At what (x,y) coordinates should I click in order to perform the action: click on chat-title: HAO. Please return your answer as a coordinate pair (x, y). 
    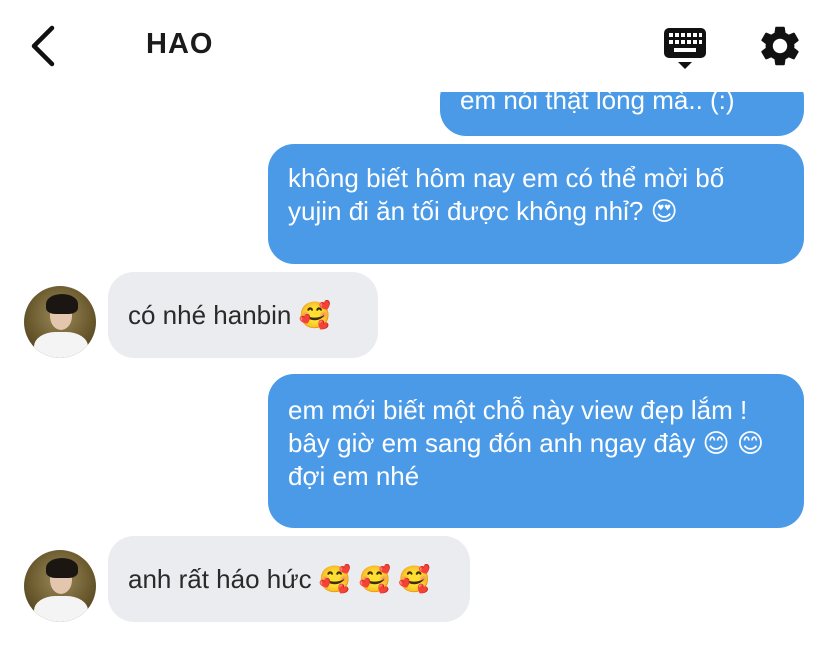
    Looking at the image, I should click on (180, 44).